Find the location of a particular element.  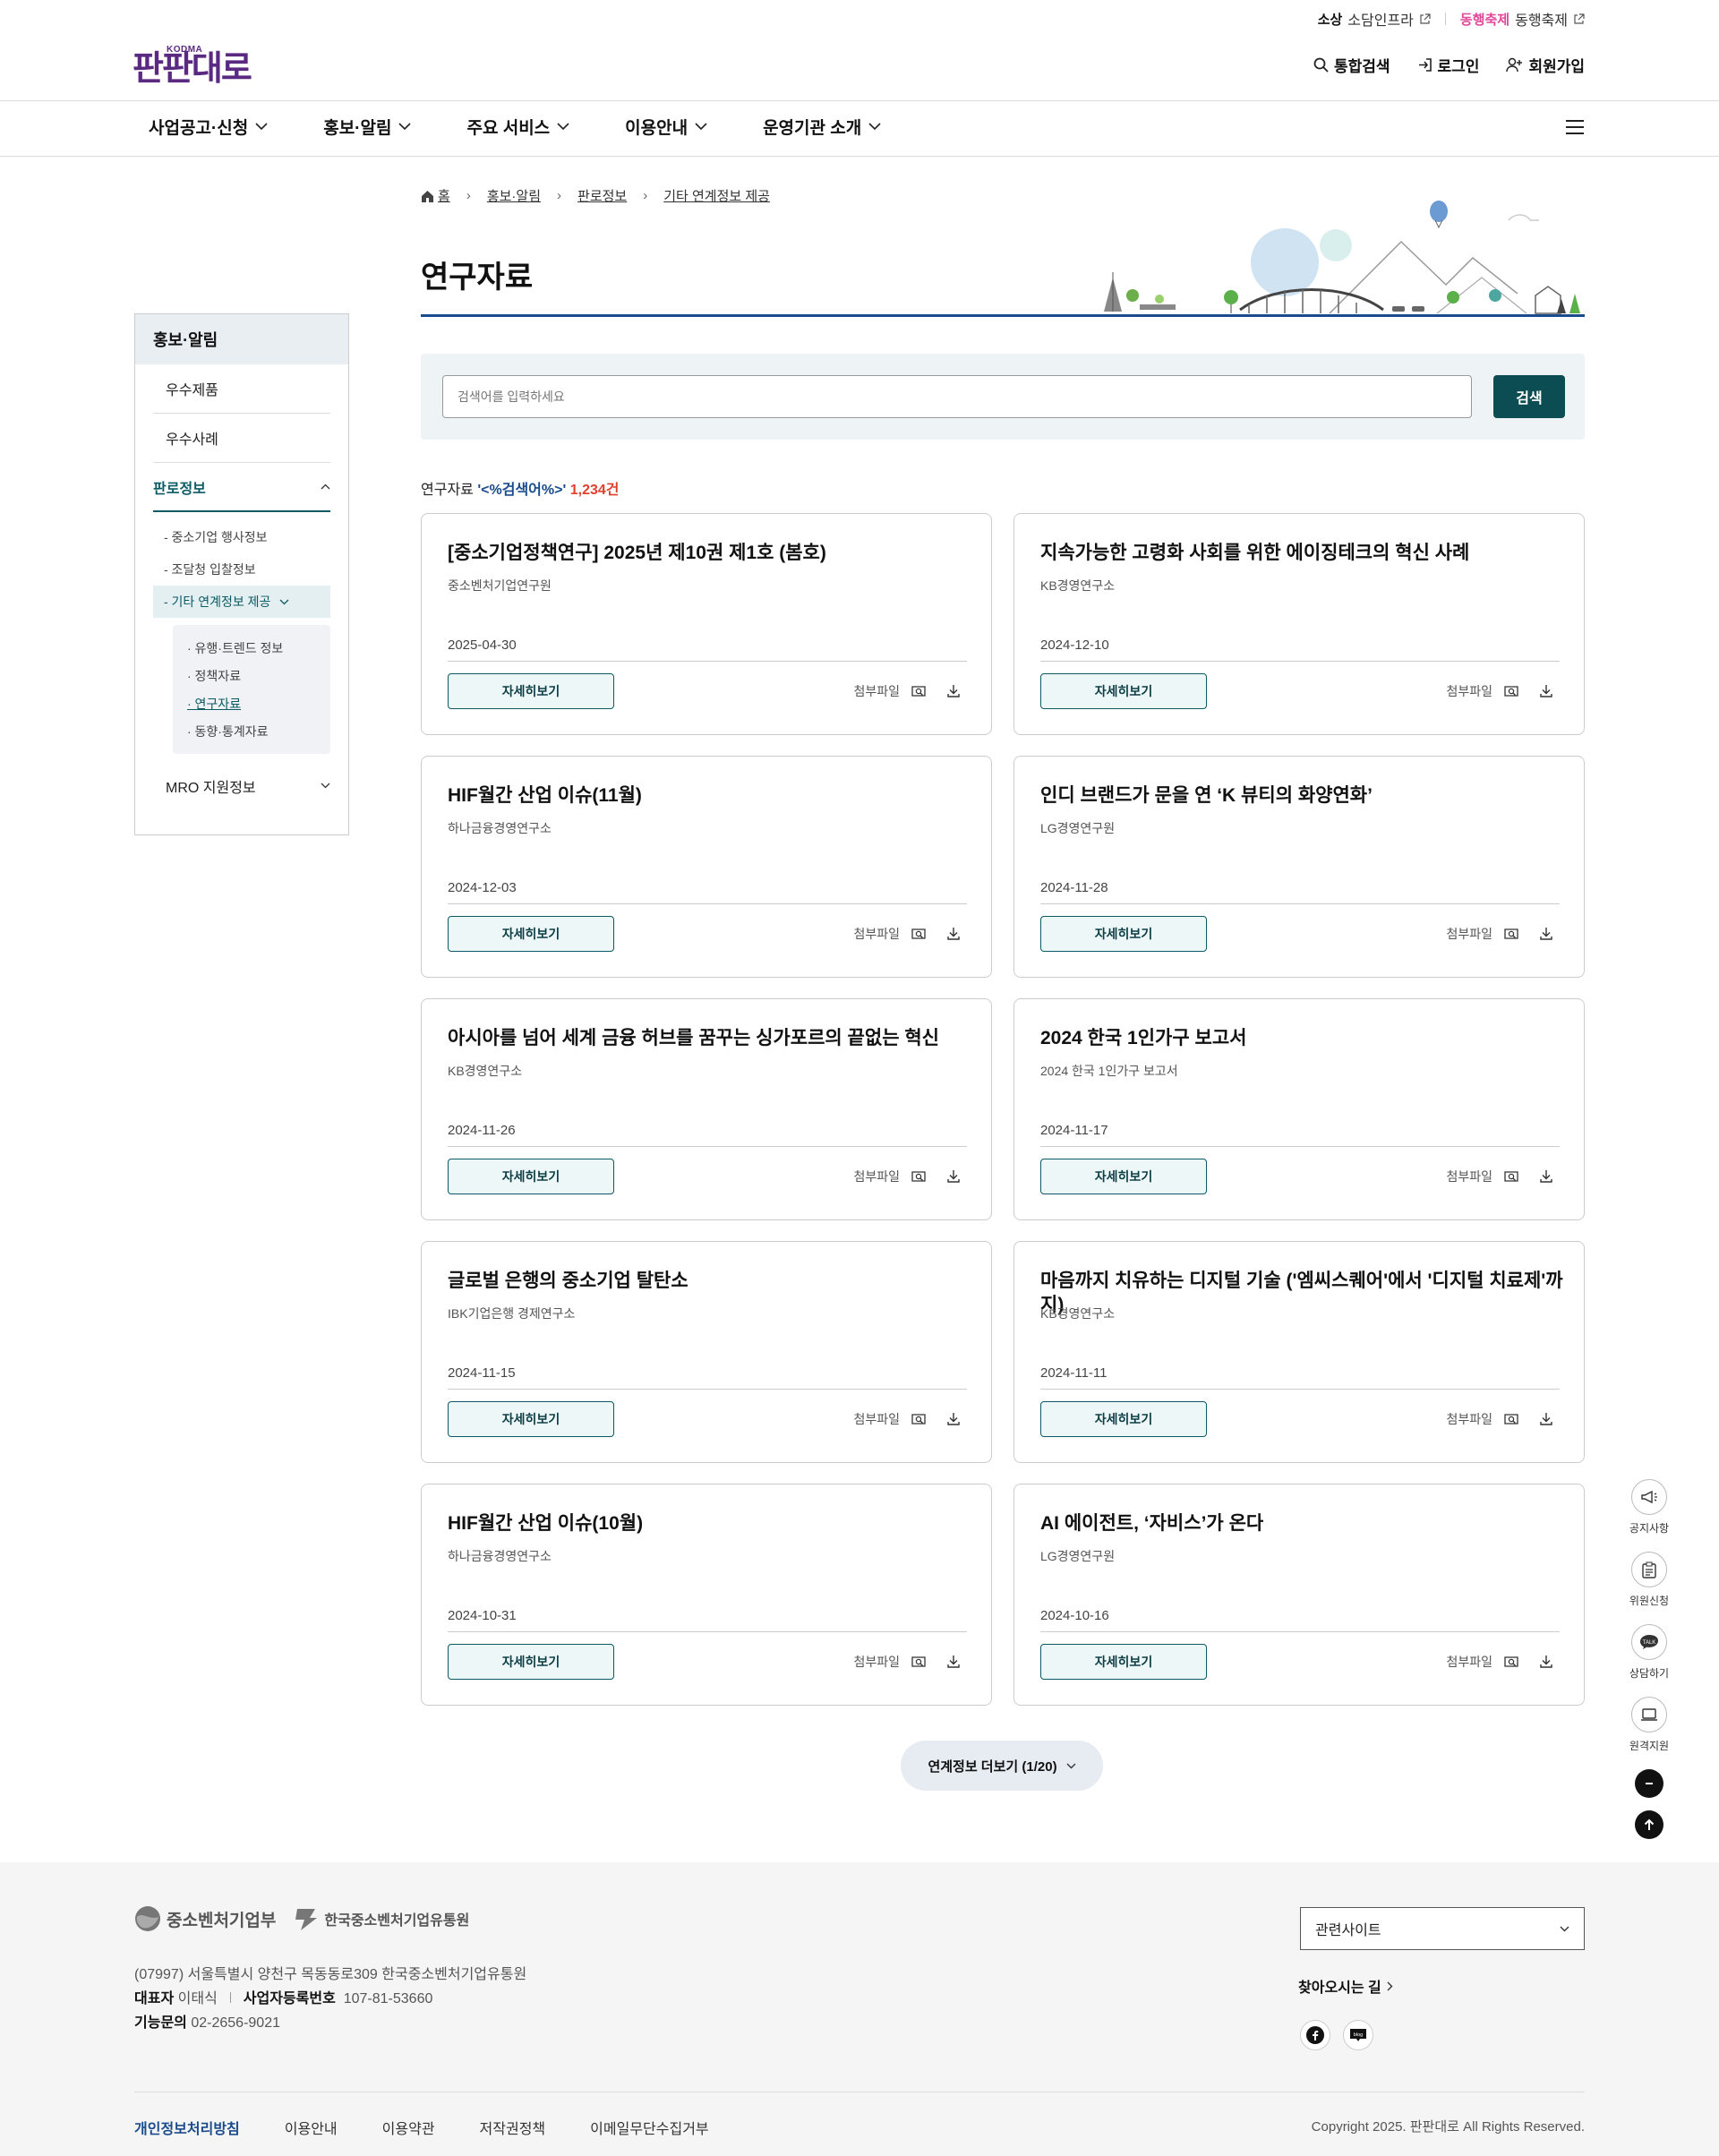

quick-notice: 공지사항 is located at coordinates (1649, 1507).